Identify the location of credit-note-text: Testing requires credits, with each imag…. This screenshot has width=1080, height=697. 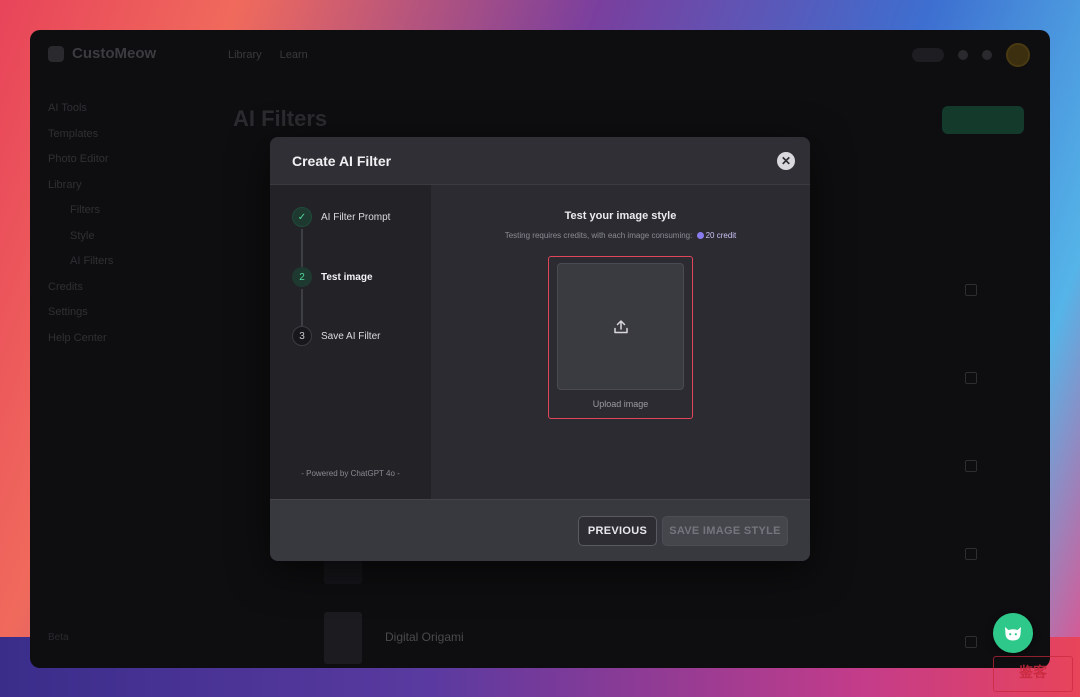
(598, 235).